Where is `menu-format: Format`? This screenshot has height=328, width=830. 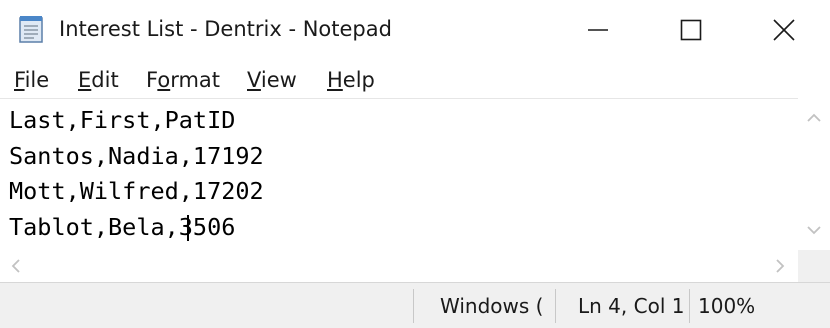 menu-format: Format is located at coordinates (183, 80).